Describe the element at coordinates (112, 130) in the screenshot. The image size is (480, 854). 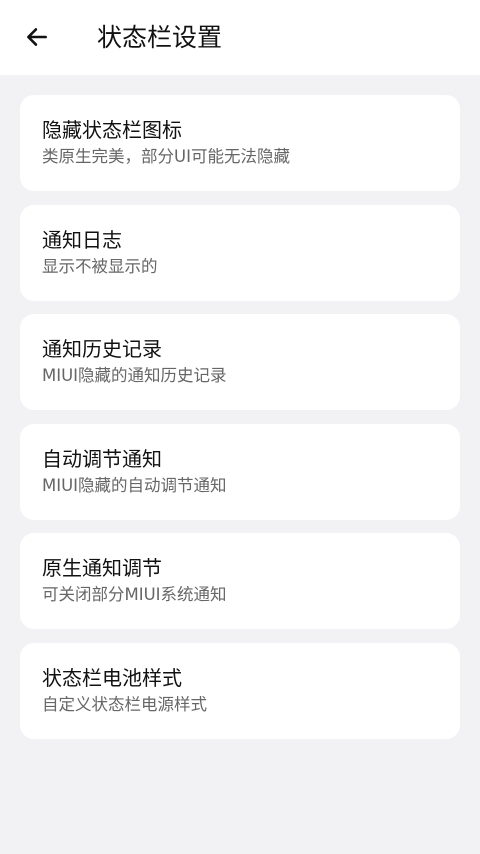
I see `setting-title: 隐藏状态栏图标` at that location.